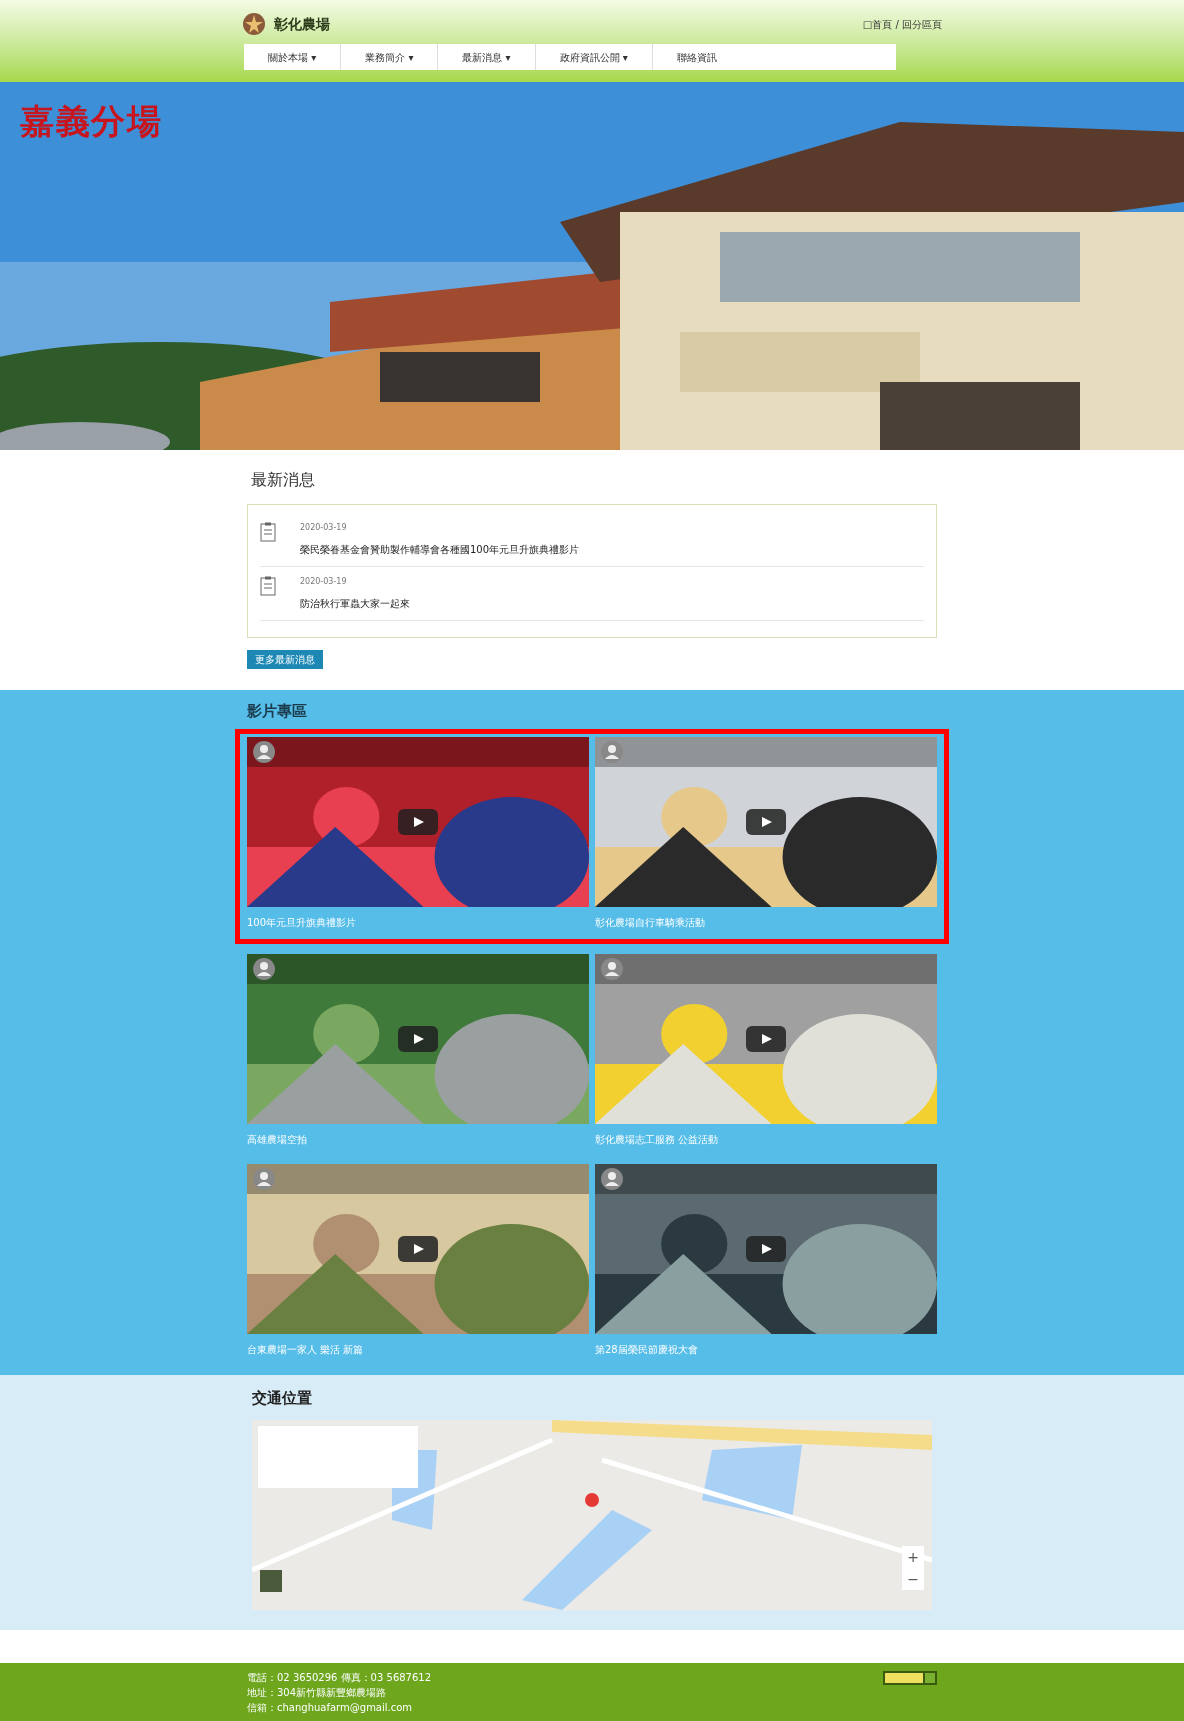 The height and width of the screenshot is (1721, 1184). What do you see at coordinates (902, 24) in the screenshot?
I see `top-links: □首頁 / 回分區頁` at bounding box center [902, 24].